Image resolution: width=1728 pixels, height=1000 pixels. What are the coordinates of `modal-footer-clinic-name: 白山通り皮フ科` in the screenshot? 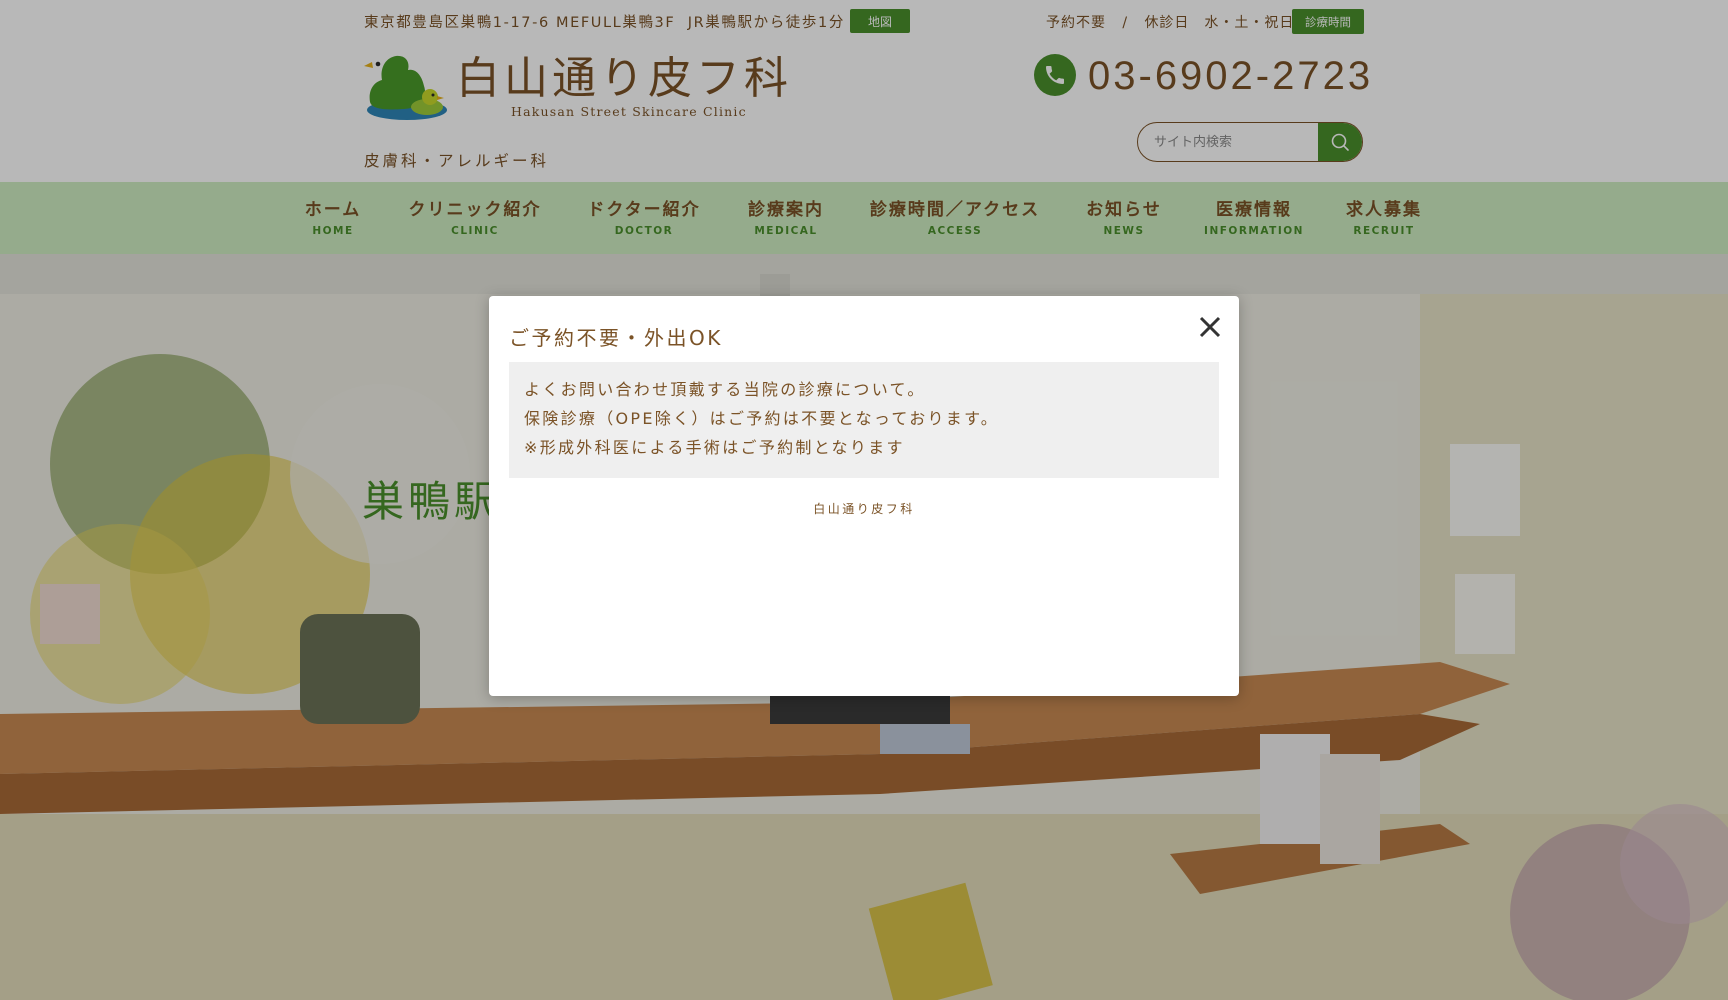 It's located at (864, 509).